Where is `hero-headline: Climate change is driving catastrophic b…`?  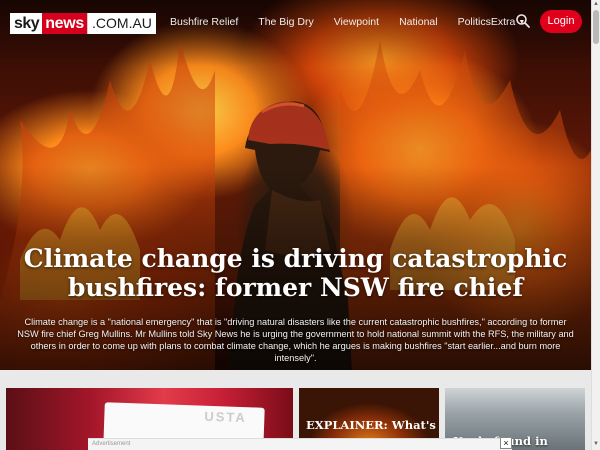 hero-headline: Climate change is driving catastrophic b… is located at coordinates (295, 273).